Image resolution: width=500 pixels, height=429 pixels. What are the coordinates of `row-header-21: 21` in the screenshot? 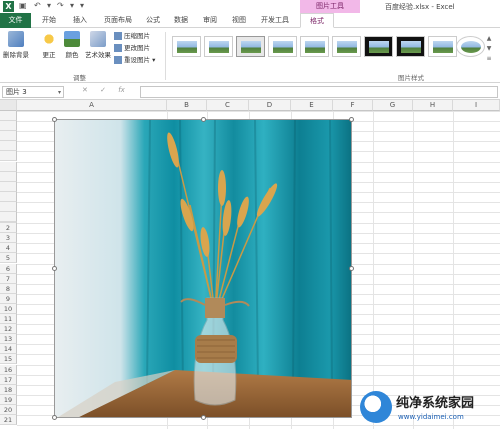 It's located at (8, 420).